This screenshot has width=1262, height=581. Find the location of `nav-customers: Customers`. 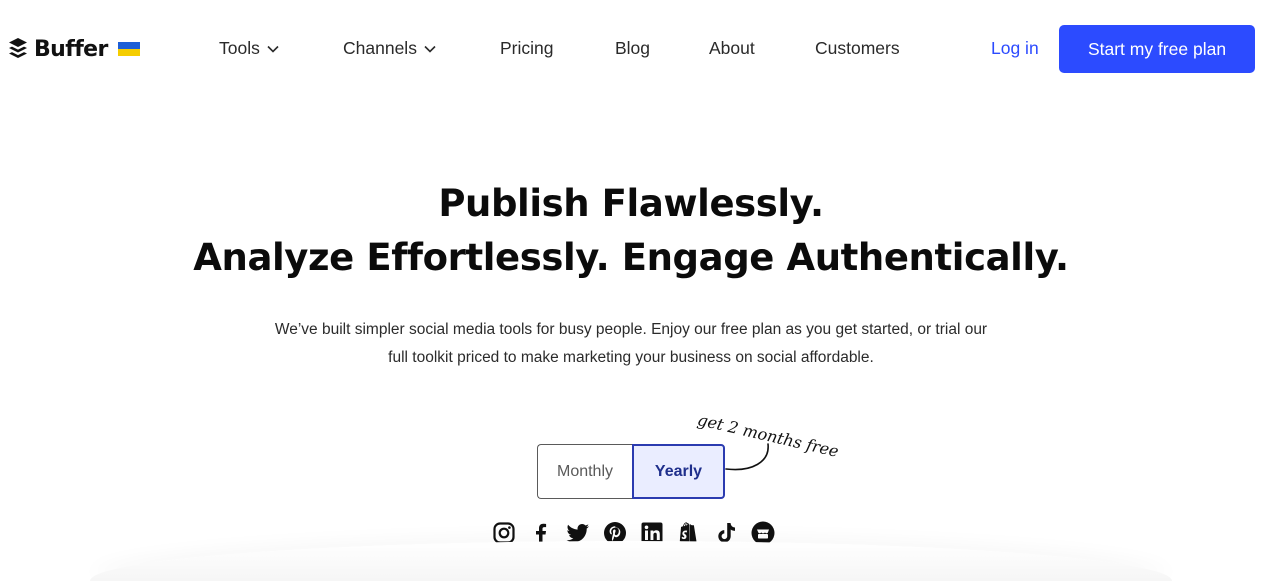

nav-customers: Customers is located at coordinates (857, 48).